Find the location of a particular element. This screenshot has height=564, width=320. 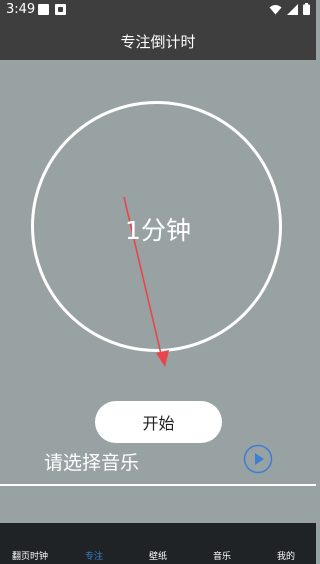

play-icon is located at coordinates (258, 459).